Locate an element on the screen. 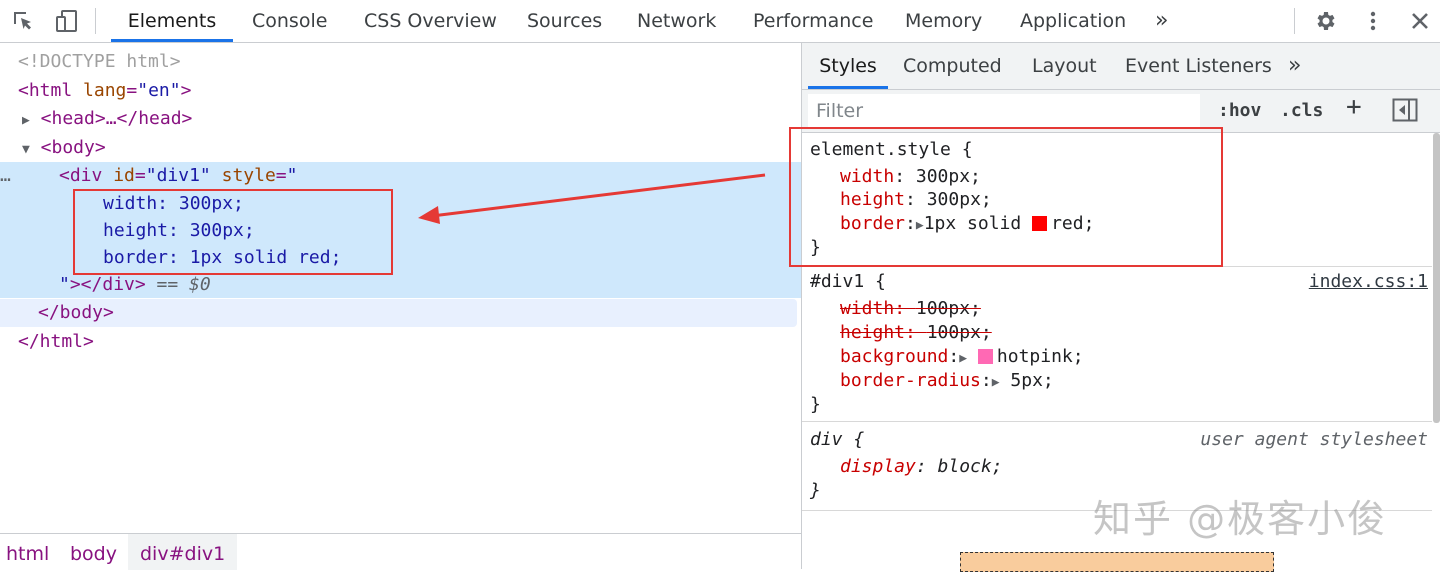  tab-network: Network is located at coordinates (676, 21).